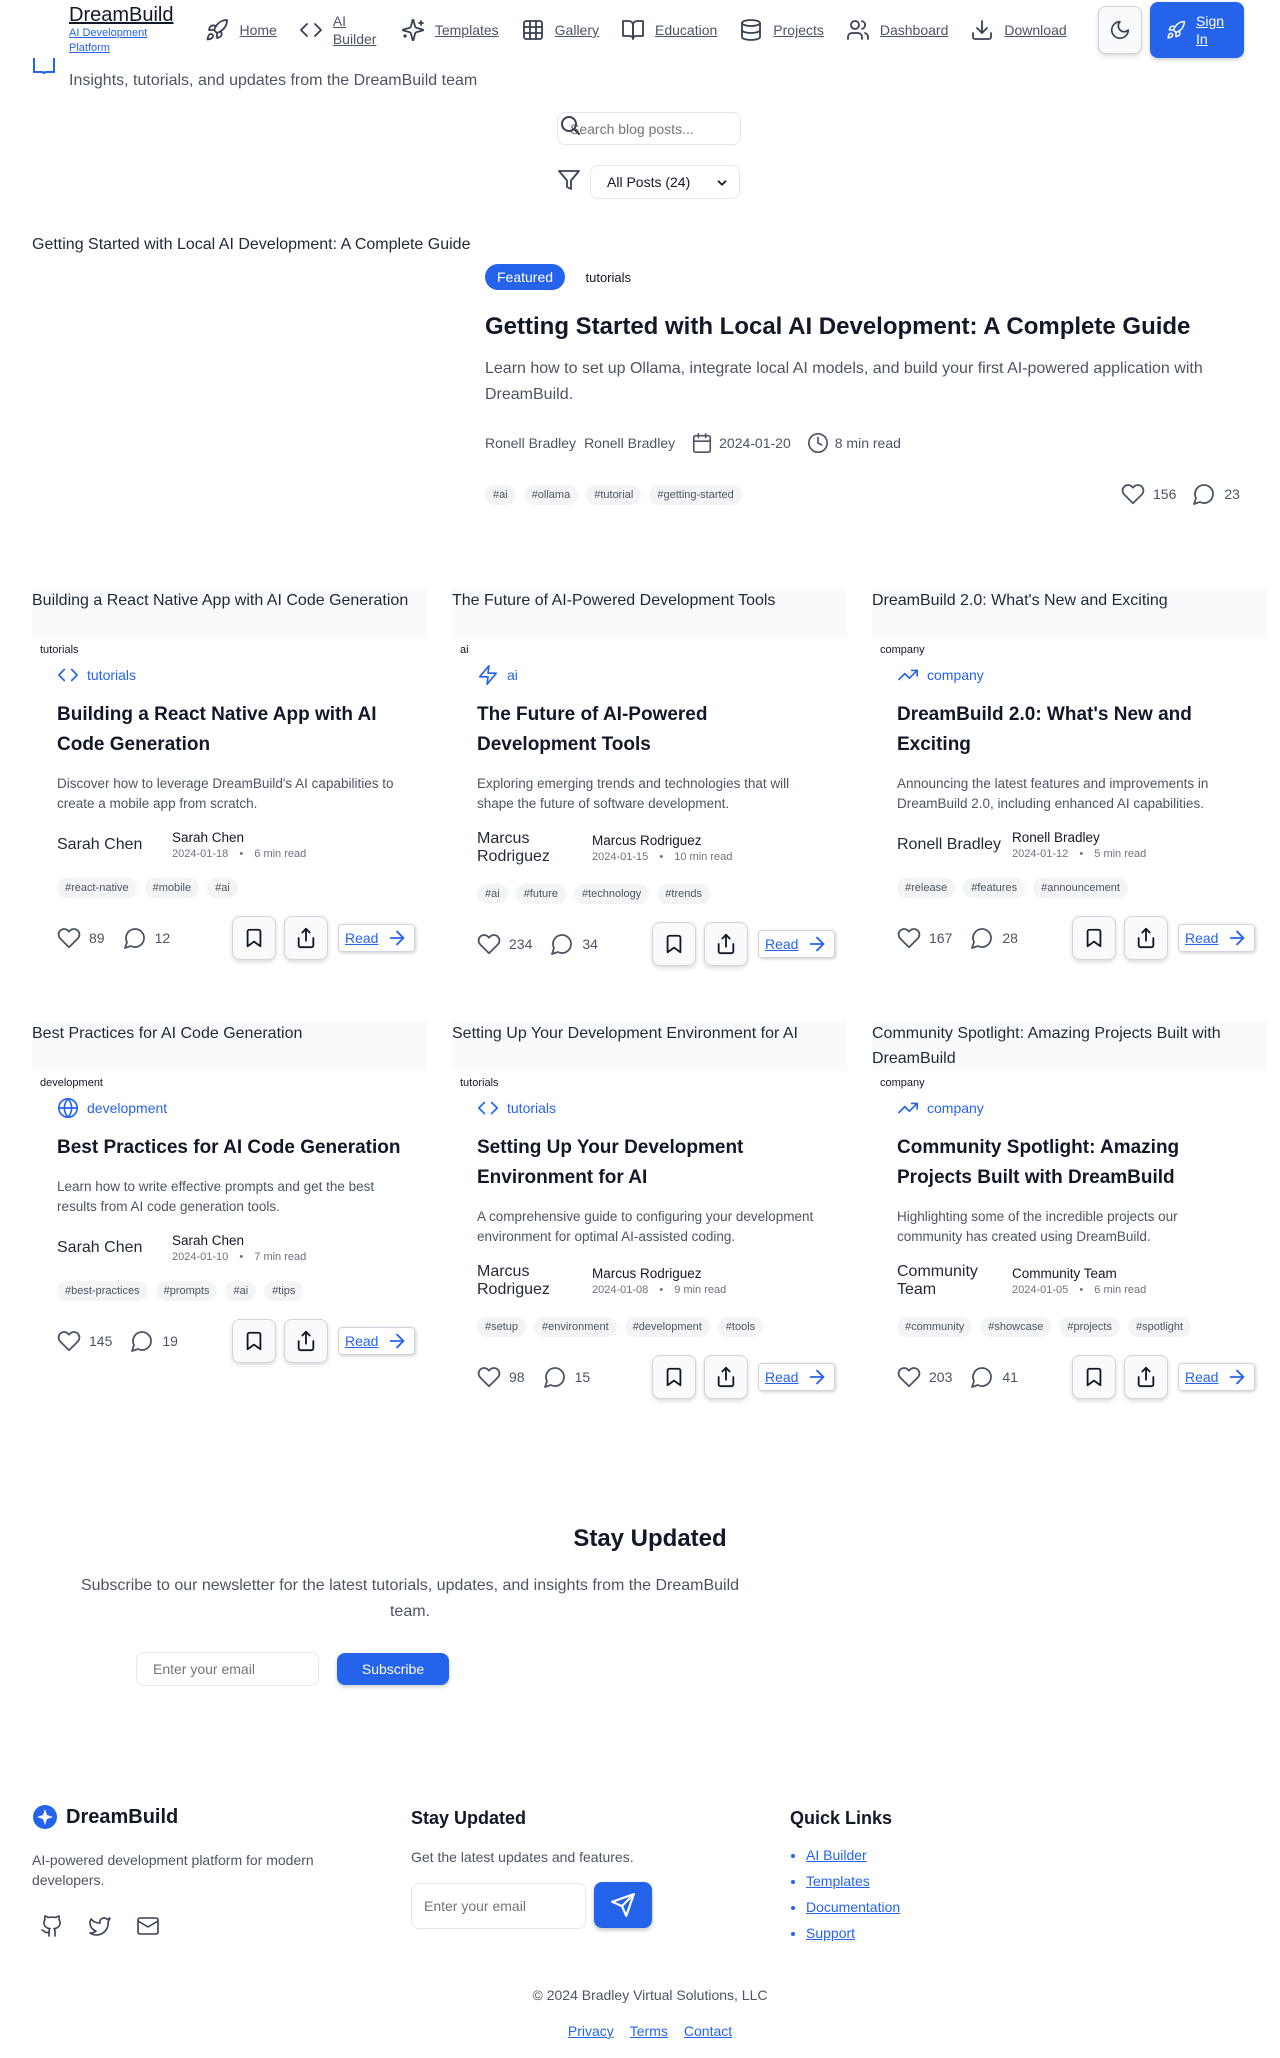 This screenshot has width=1280, height=2058. I want to click on tag: #setup, so click(502, 1327).